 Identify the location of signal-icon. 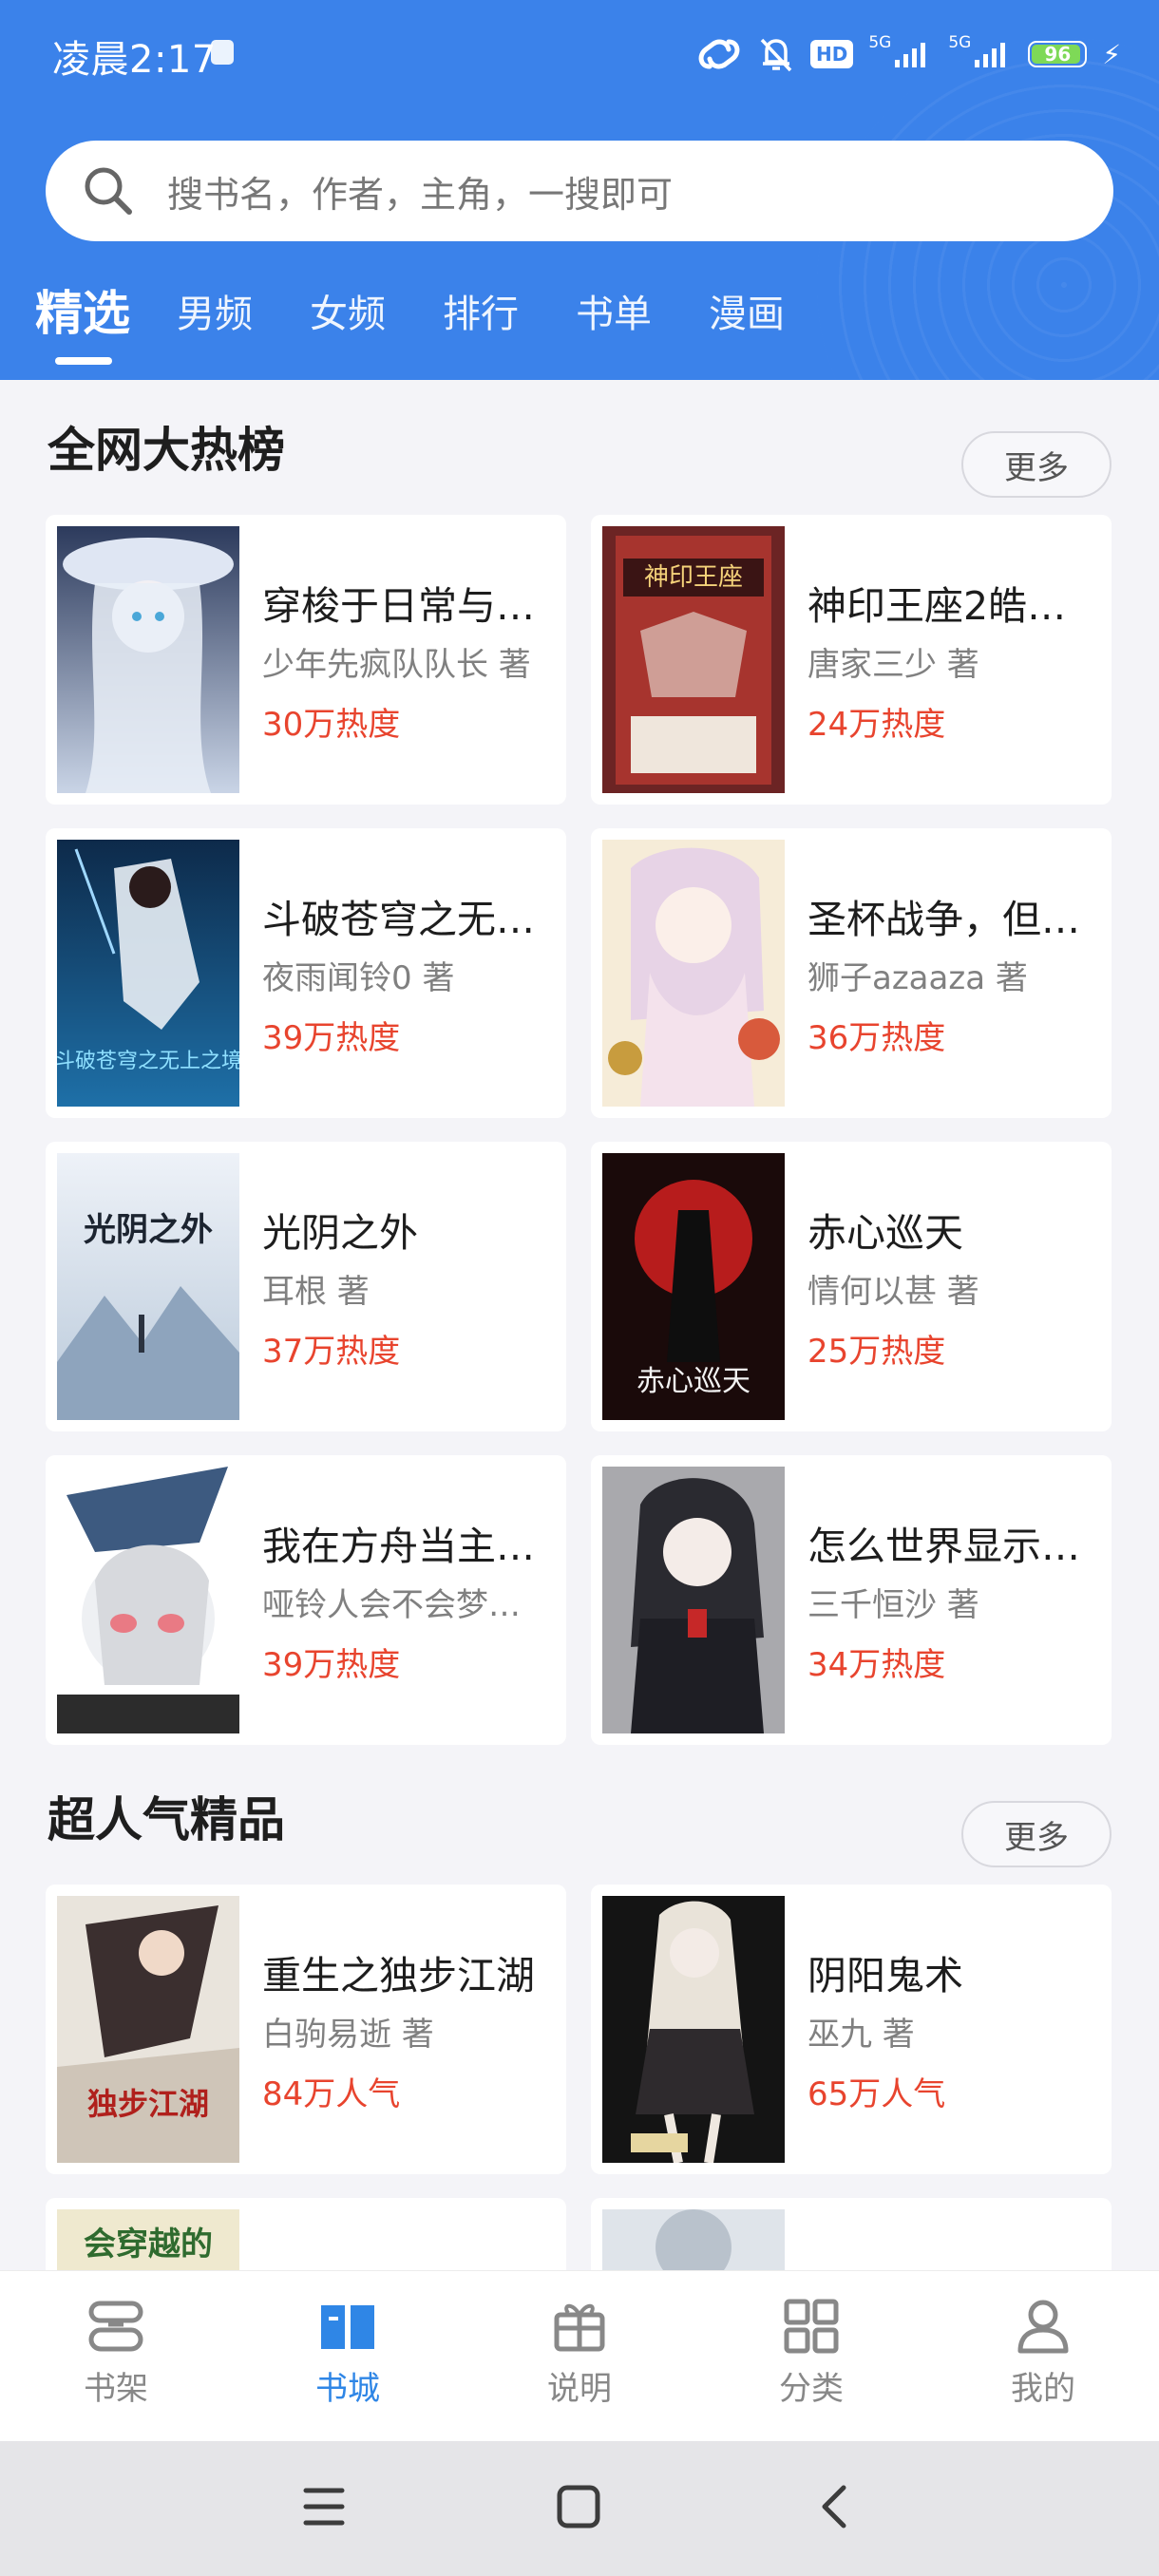
(910, 55).